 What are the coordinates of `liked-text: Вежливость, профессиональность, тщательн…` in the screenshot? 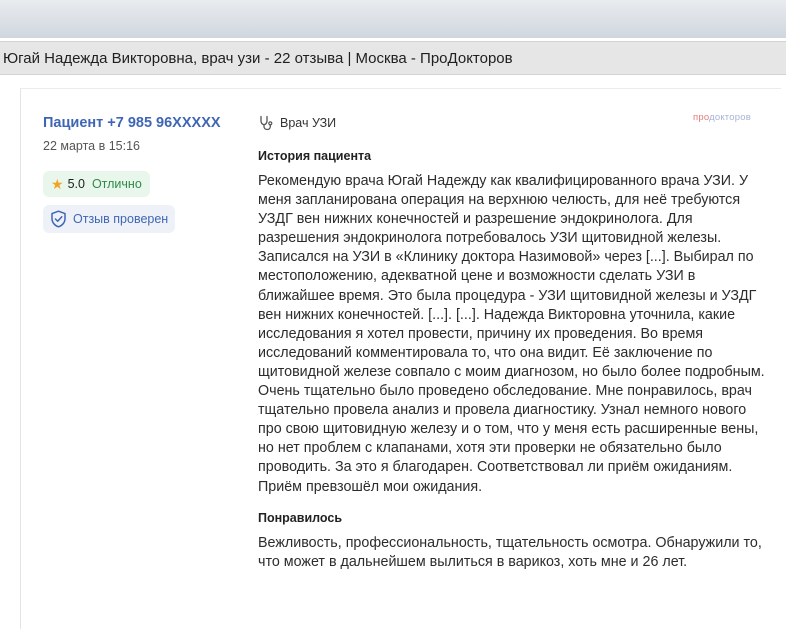 It's located at (510, 552).